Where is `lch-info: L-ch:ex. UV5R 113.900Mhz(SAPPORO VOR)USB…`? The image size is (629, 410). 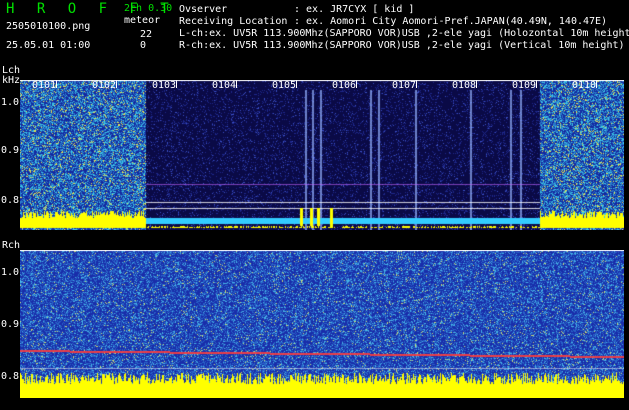 lch-info: L-ch:ex. UV5R 113.900Mhz(SAPPORO VOR)USB… is located at coordinates (404, 33).